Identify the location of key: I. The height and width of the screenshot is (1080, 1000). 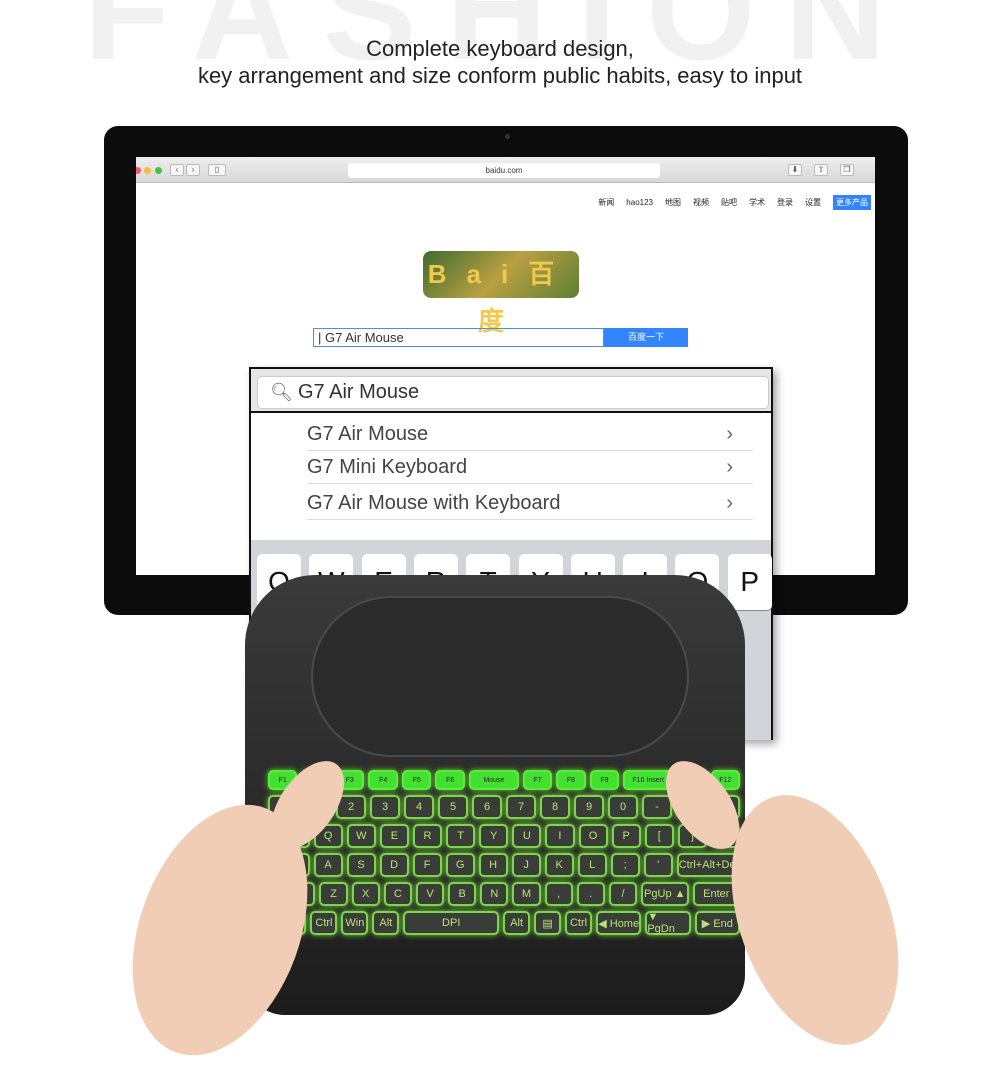
(560, 836).